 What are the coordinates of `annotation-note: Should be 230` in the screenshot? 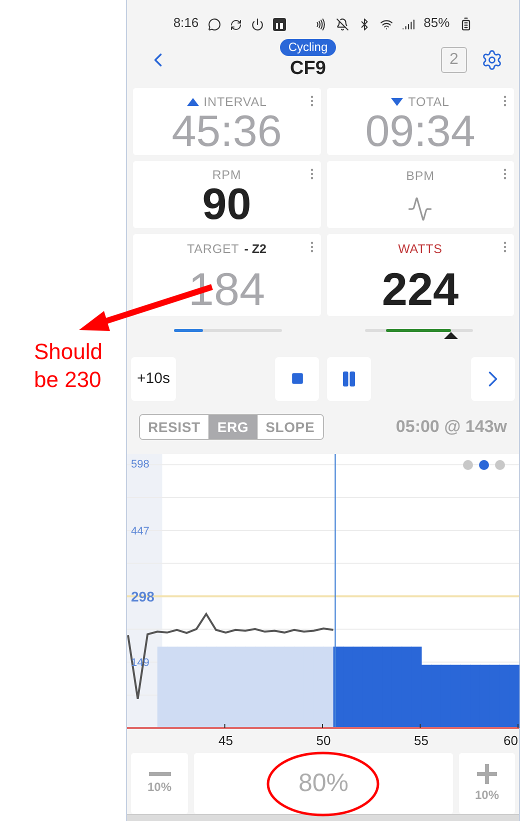 It's located at (69, 366).